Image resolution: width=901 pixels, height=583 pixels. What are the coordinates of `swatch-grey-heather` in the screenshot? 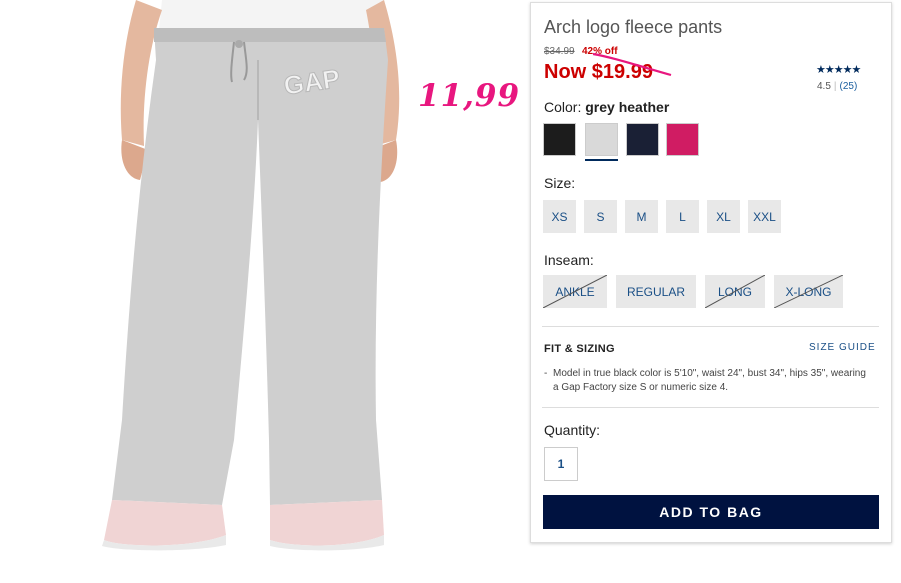 It's located at (601, 139).